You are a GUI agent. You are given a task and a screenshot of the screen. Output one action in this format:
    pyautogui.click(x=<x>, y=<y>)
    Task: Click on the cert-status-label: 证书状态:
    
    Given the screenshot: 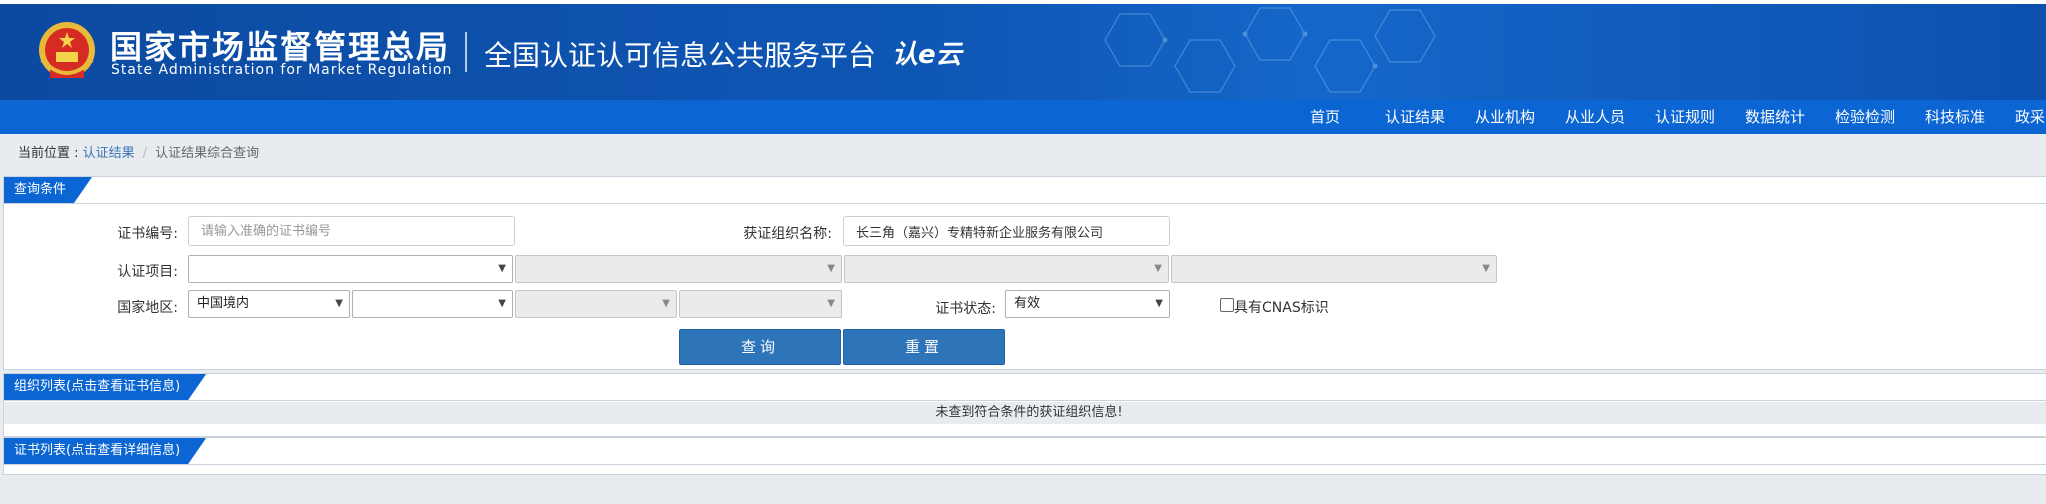 What is the action you would take?
    pyautogui.click(x=965, y=309)
    